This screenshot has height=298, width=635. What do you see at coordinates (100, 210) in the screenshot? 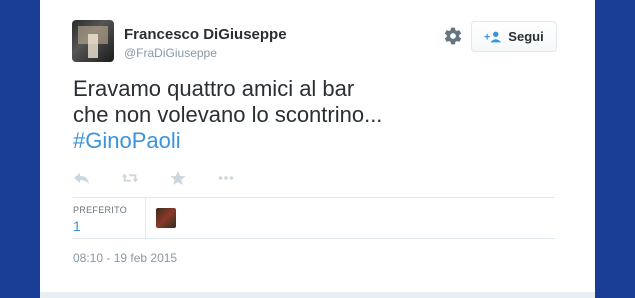
I see `favorites-label: PREFERITO` at bounding box center [100, 210].